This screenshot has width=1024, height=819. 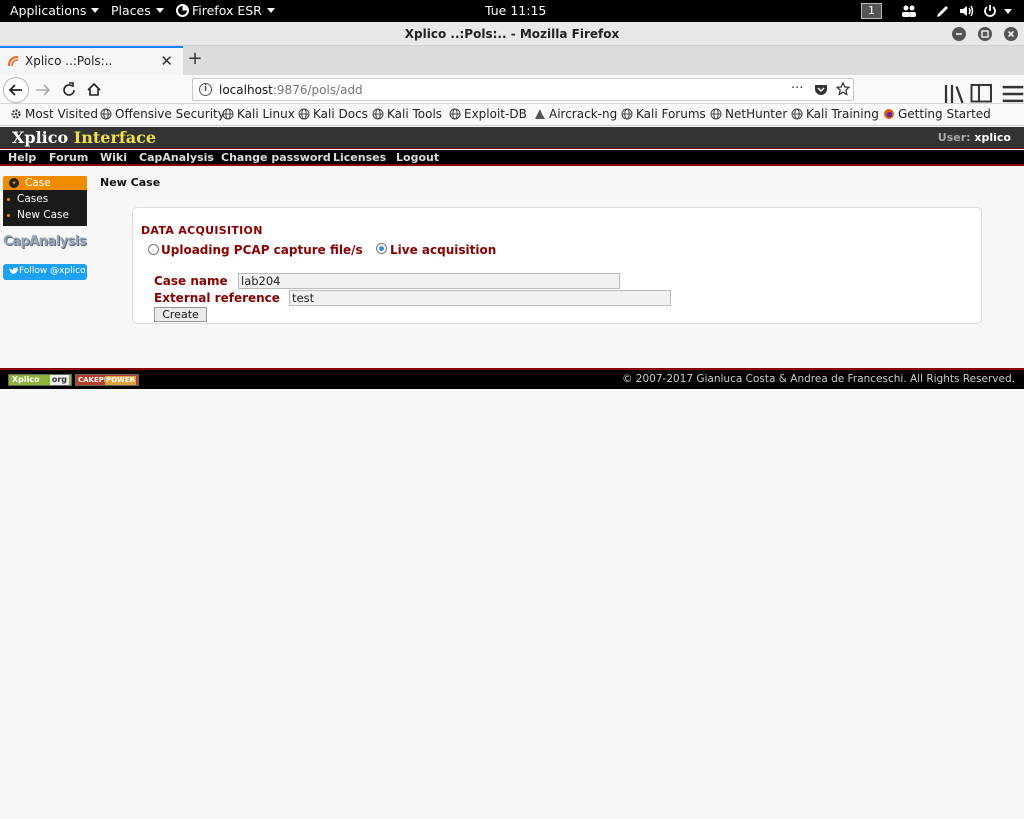 I want to click on xplico-org-badge: Xplico org, so click(x=40, y=380).